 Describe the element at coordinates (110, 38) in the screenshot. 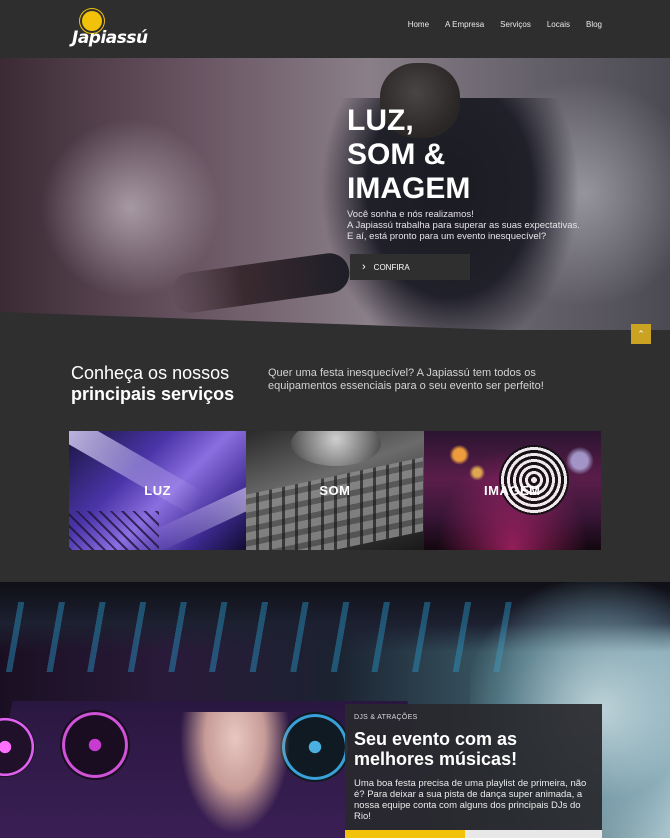

I see `logo-text: Japiassú` at that location.